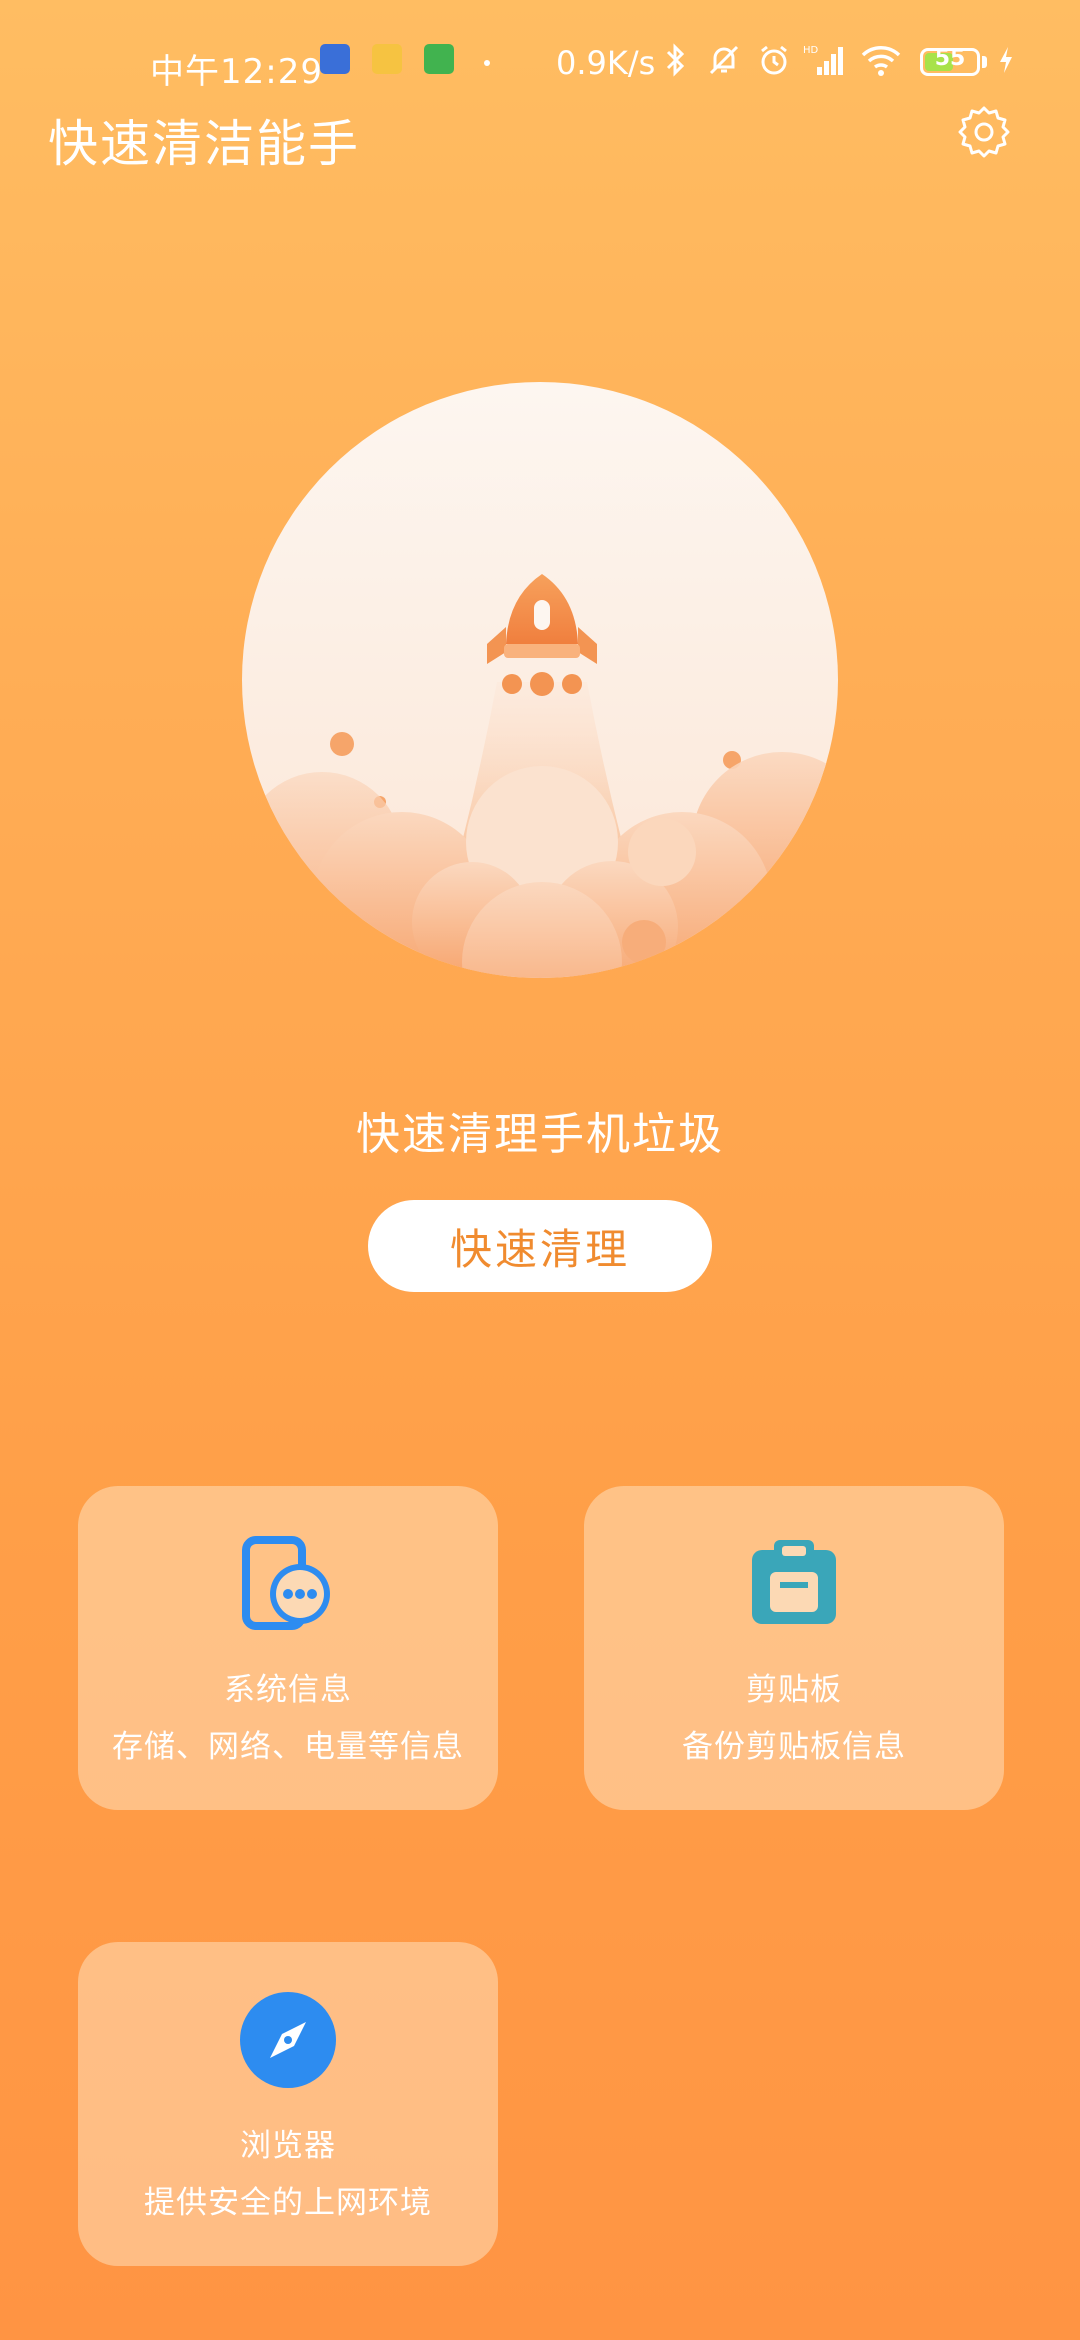  Describe the element at coordinates (794, 1690) in the screenshot. I see `card-title: 剪贴板` at that location.